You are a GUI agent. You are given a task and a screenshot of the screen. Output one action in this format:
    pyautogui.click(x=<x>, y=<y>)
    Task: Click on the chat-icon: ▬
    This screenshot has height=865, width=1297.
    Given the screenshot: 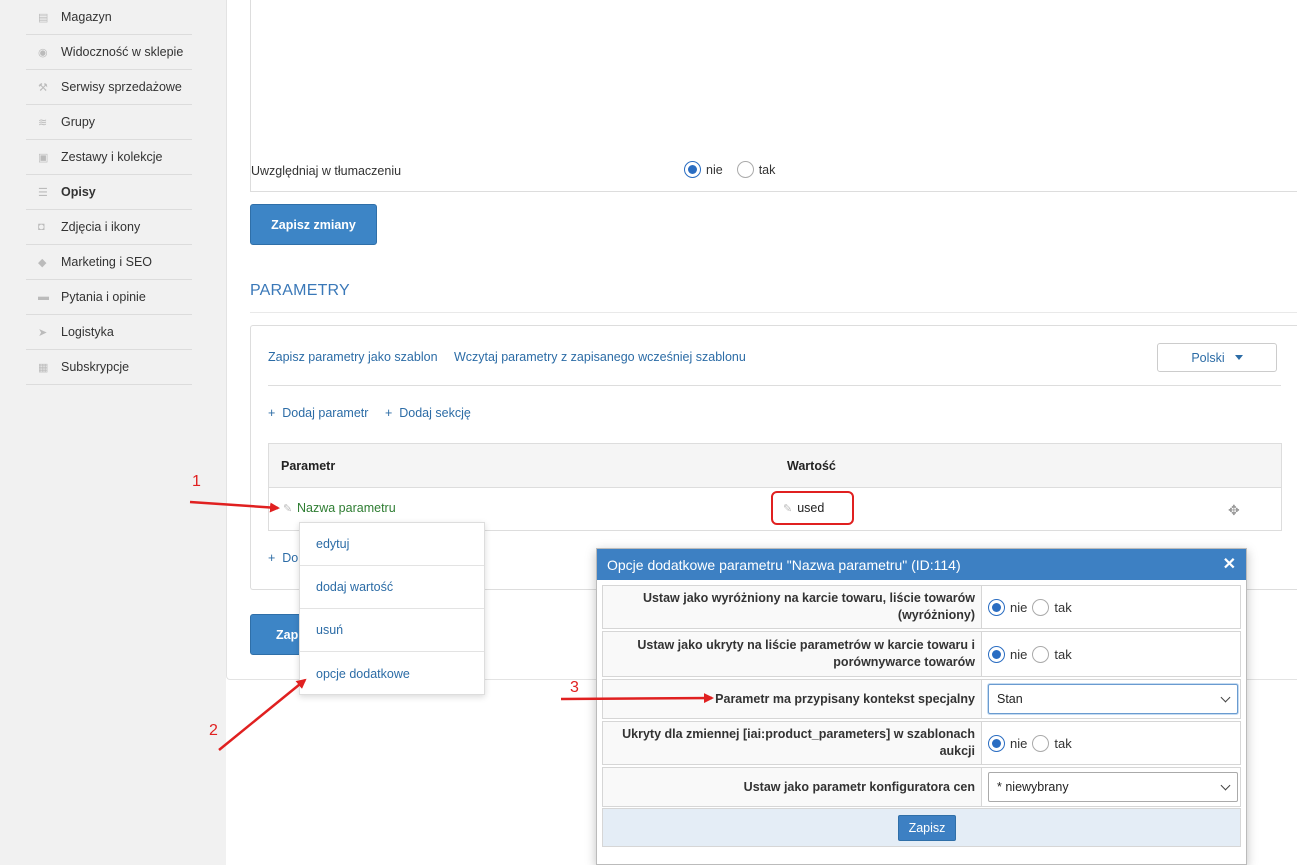 What is the action you would take?
    pyautogui.click(x=43, y=297)
    